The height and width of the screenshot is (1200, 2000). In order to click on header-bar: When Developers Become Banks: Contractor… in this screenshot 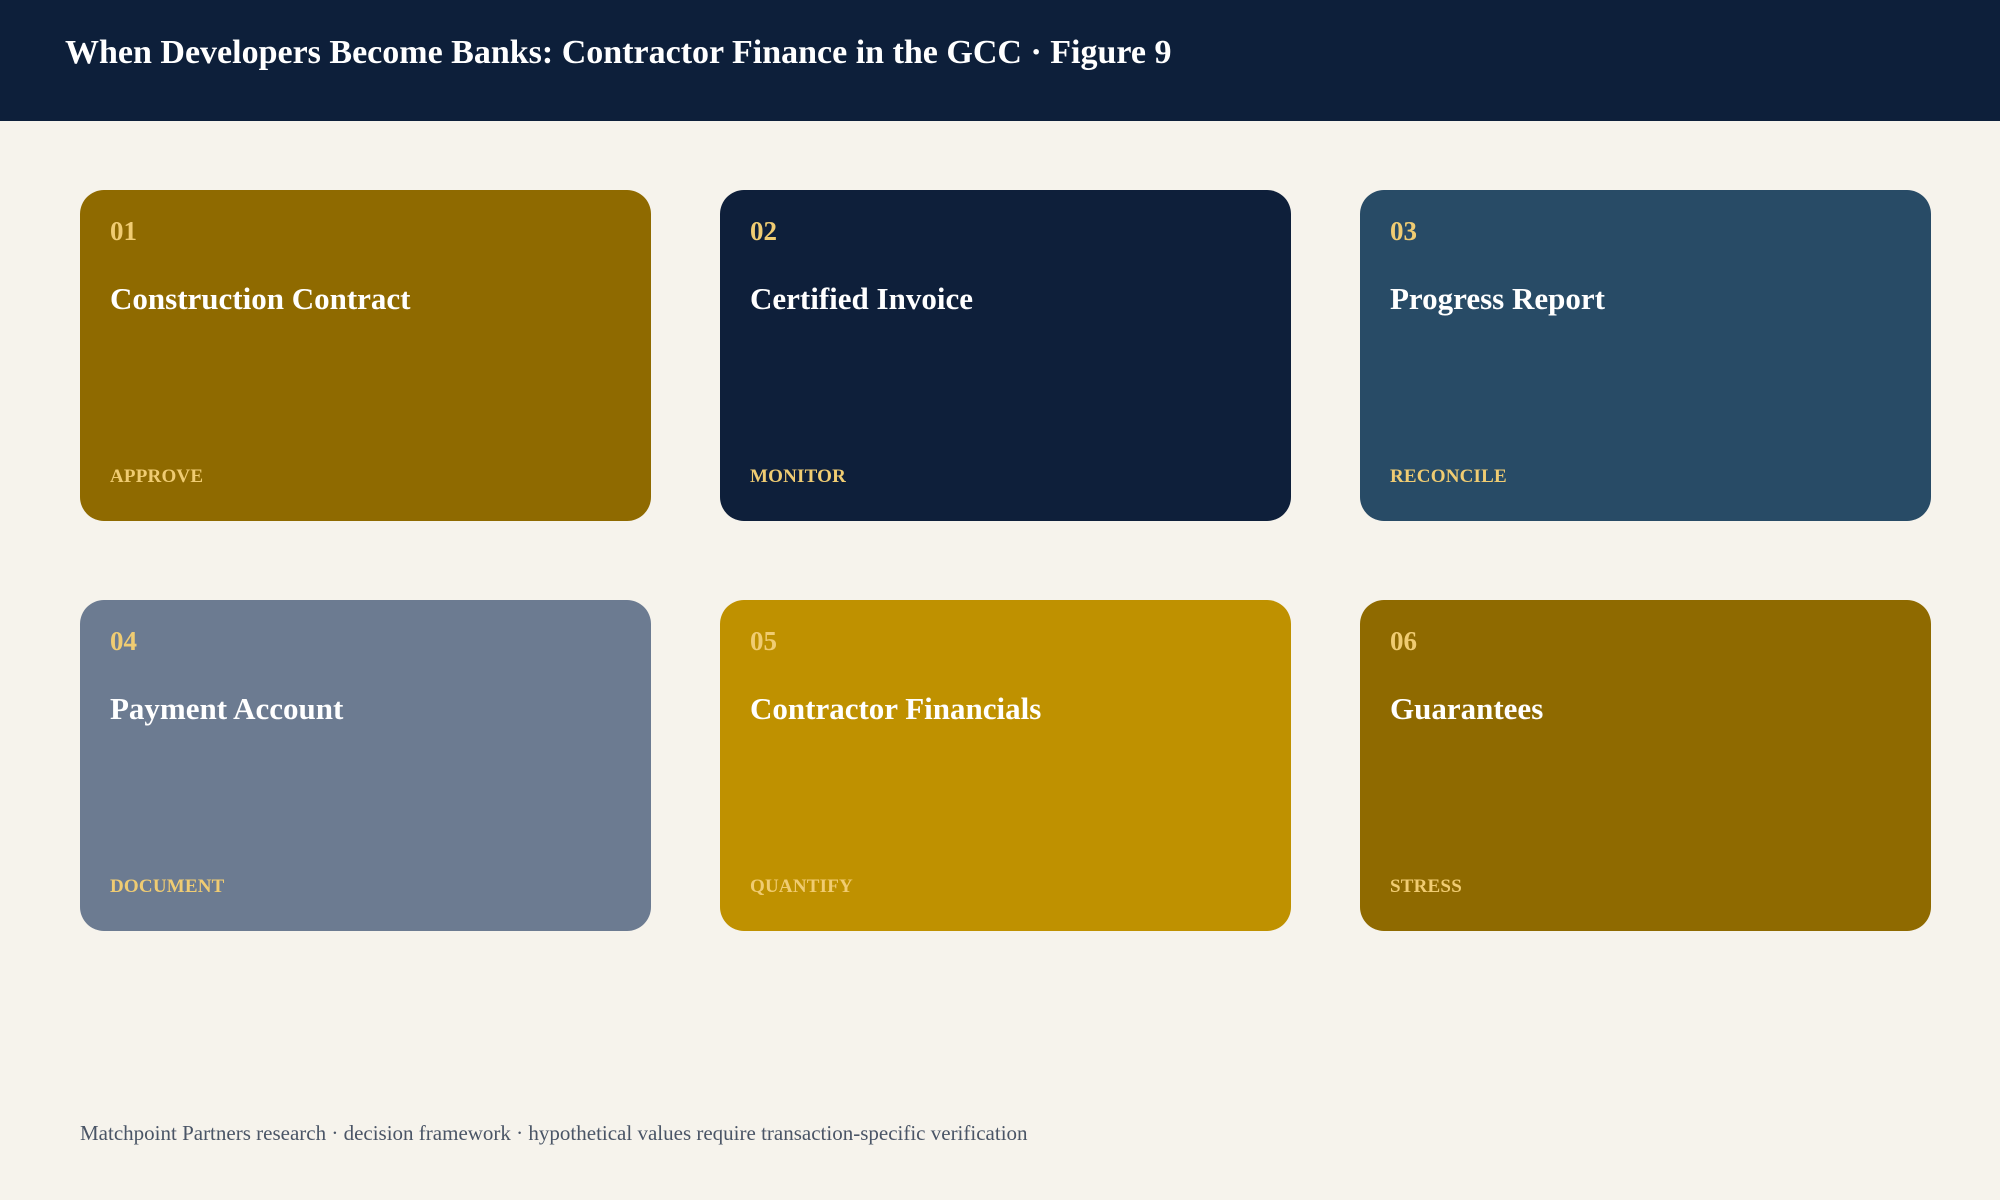, I will do `click(1000, 60)`.